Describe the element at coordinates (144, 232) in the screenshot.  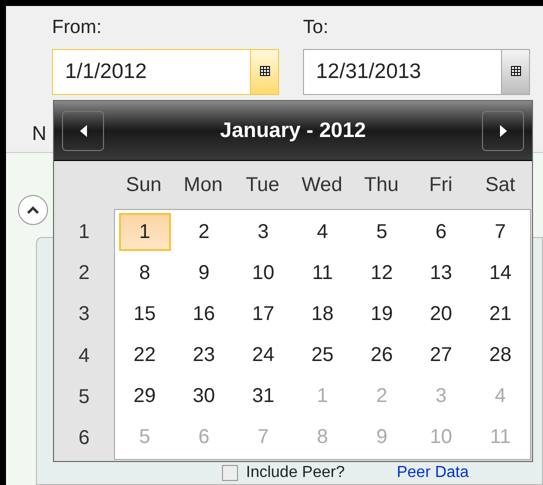
I see `day-cell: 1` at that location.